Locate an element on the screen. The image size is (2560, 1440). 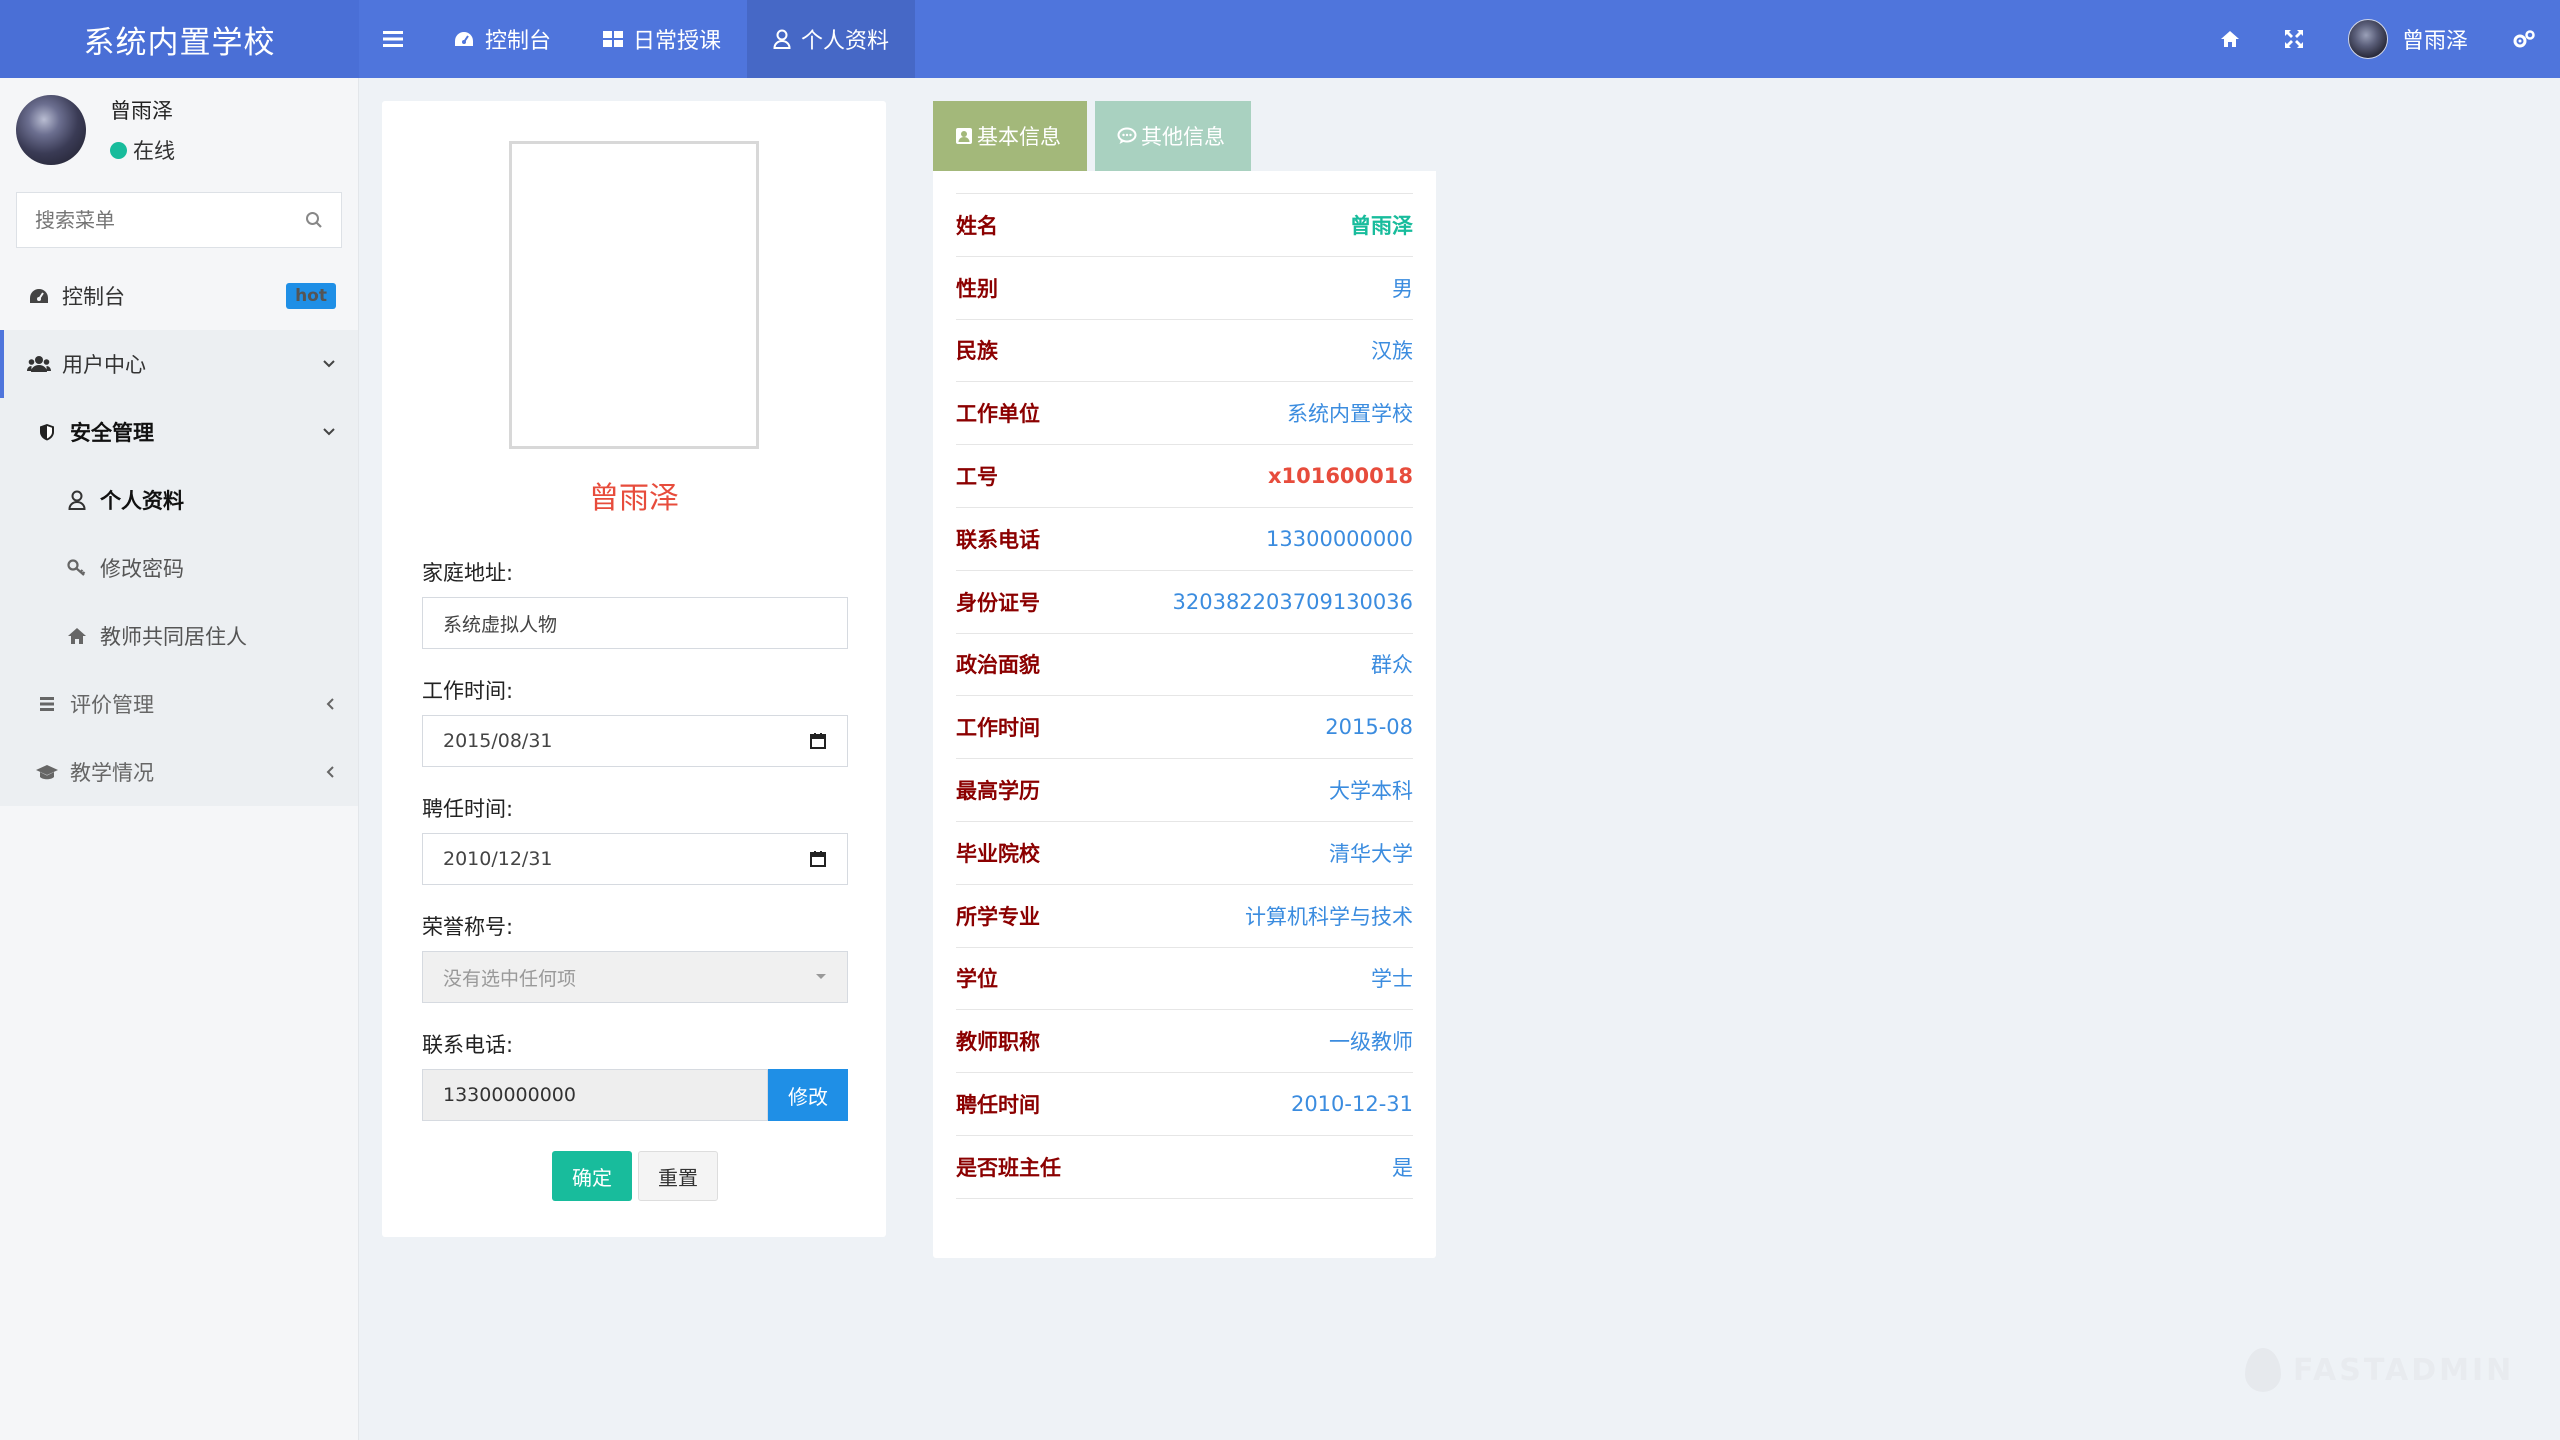
info-value: x101600018 is located at coordinates (1340, 476).